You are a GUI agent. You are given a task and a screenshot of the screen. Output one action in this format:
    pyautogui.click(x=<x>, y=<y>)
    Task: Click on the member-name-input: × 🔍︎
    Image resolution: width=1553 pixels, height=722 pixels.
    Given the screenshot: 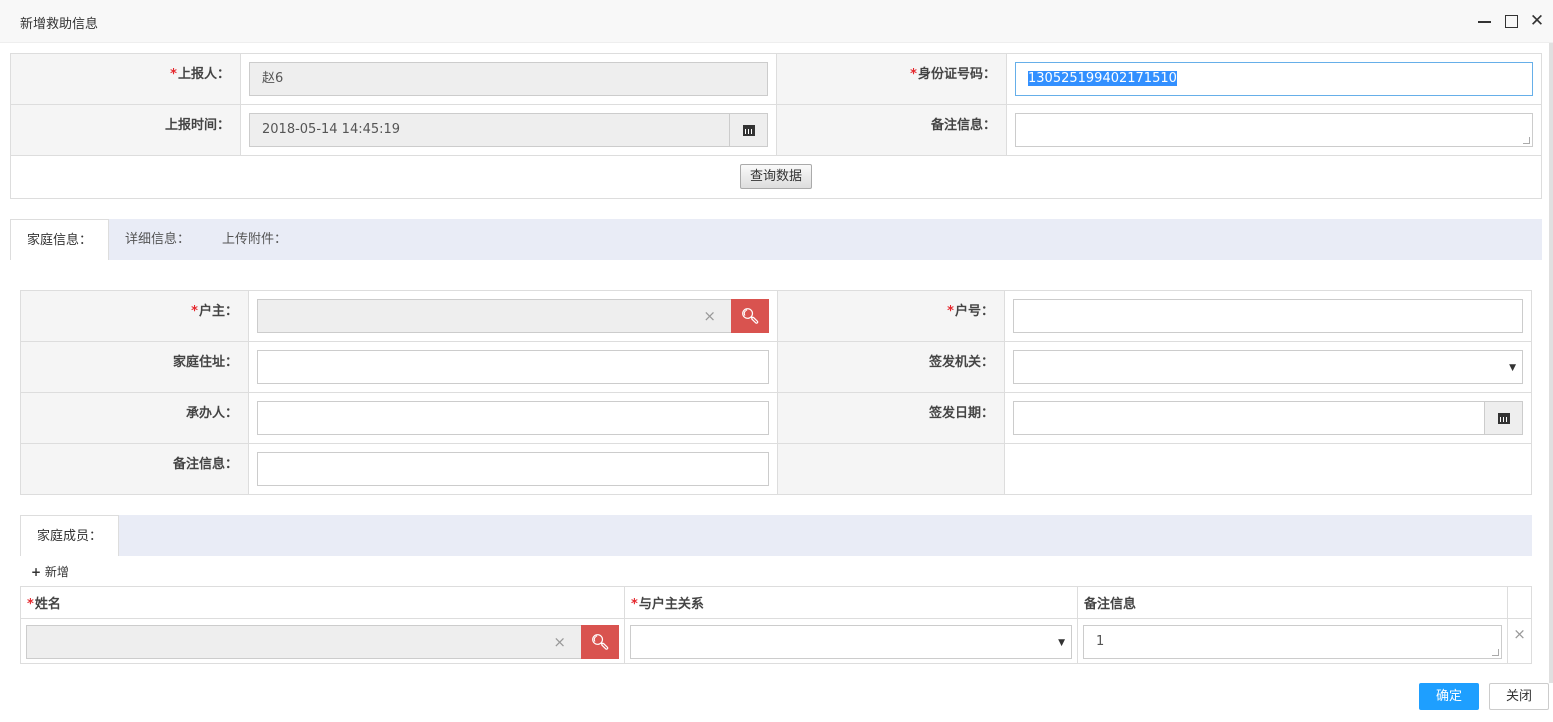 What is the action you would take?
    pyautogui.click(x=322, y=642)
    